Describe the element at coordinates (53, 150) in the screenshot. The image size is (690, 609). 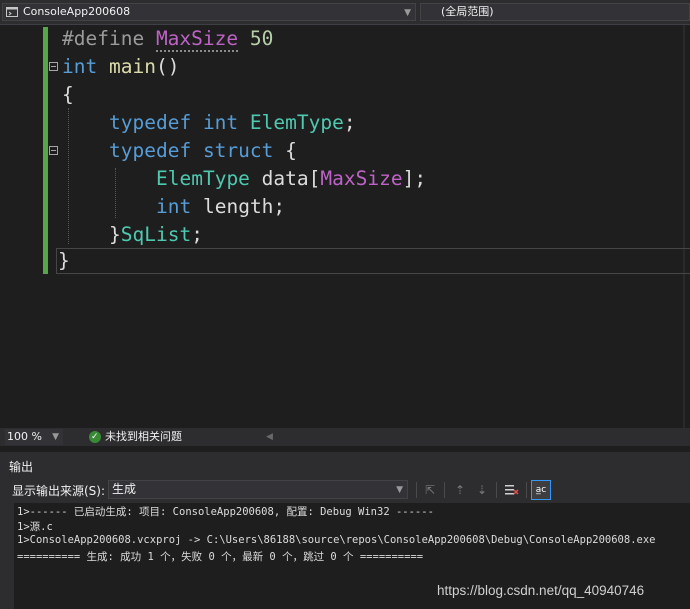
I see `collapse-struct-icon` at that location.